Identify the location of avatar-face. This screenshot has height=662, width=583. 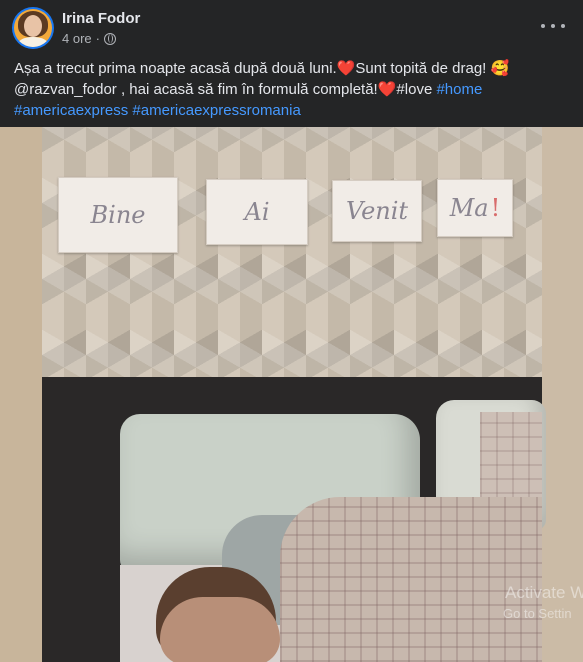
(33, 26).